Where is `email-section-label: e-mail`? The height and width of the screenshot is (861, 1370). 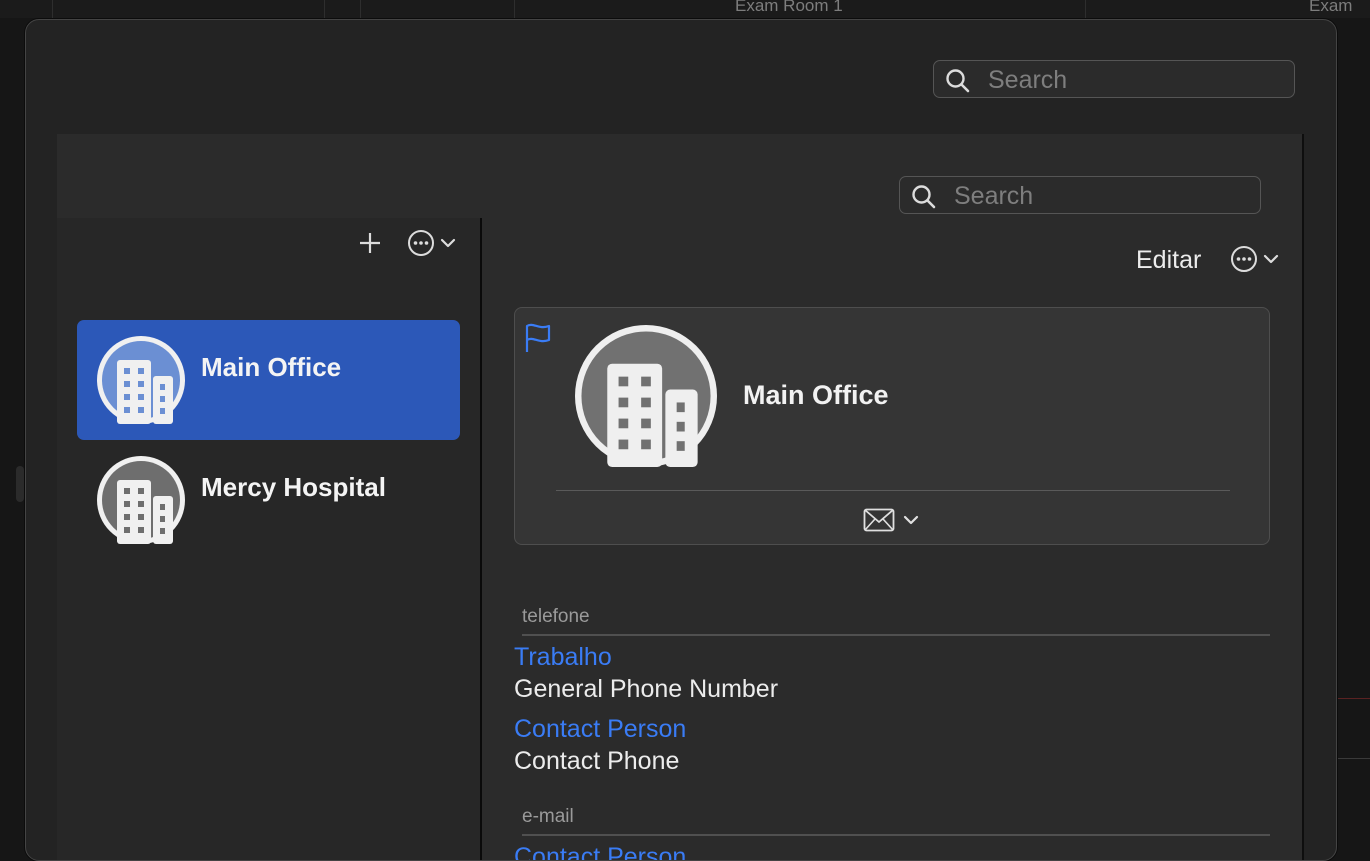 email-section-label: e-mail is located at coordinates (548, 816).